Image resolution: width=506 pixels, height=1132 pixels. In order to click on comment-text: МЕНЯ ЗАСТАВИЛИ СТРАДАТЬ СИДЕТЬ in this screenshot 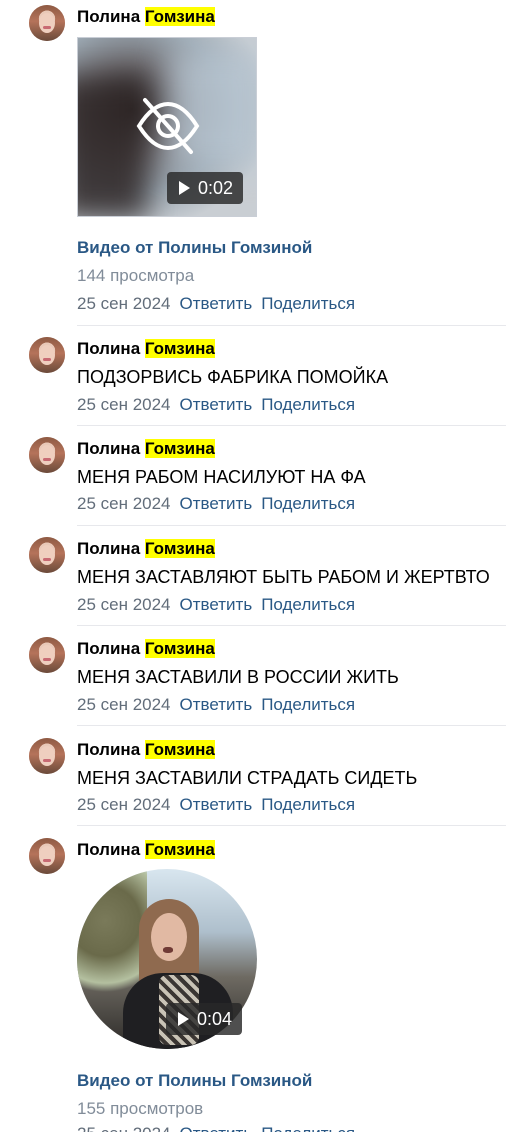, I will do `click(247, 778)`.